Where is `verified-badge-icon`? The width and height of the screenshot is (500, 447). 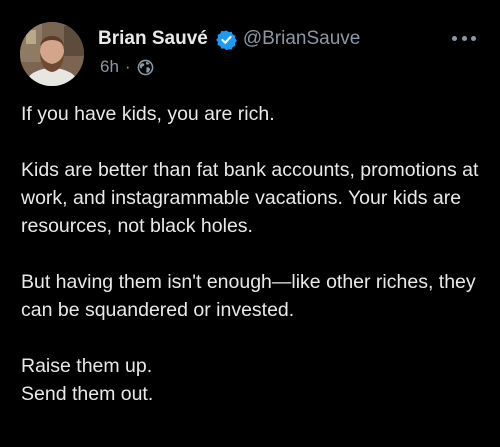 verified-badge-icon is located at coordinates (226, 39).